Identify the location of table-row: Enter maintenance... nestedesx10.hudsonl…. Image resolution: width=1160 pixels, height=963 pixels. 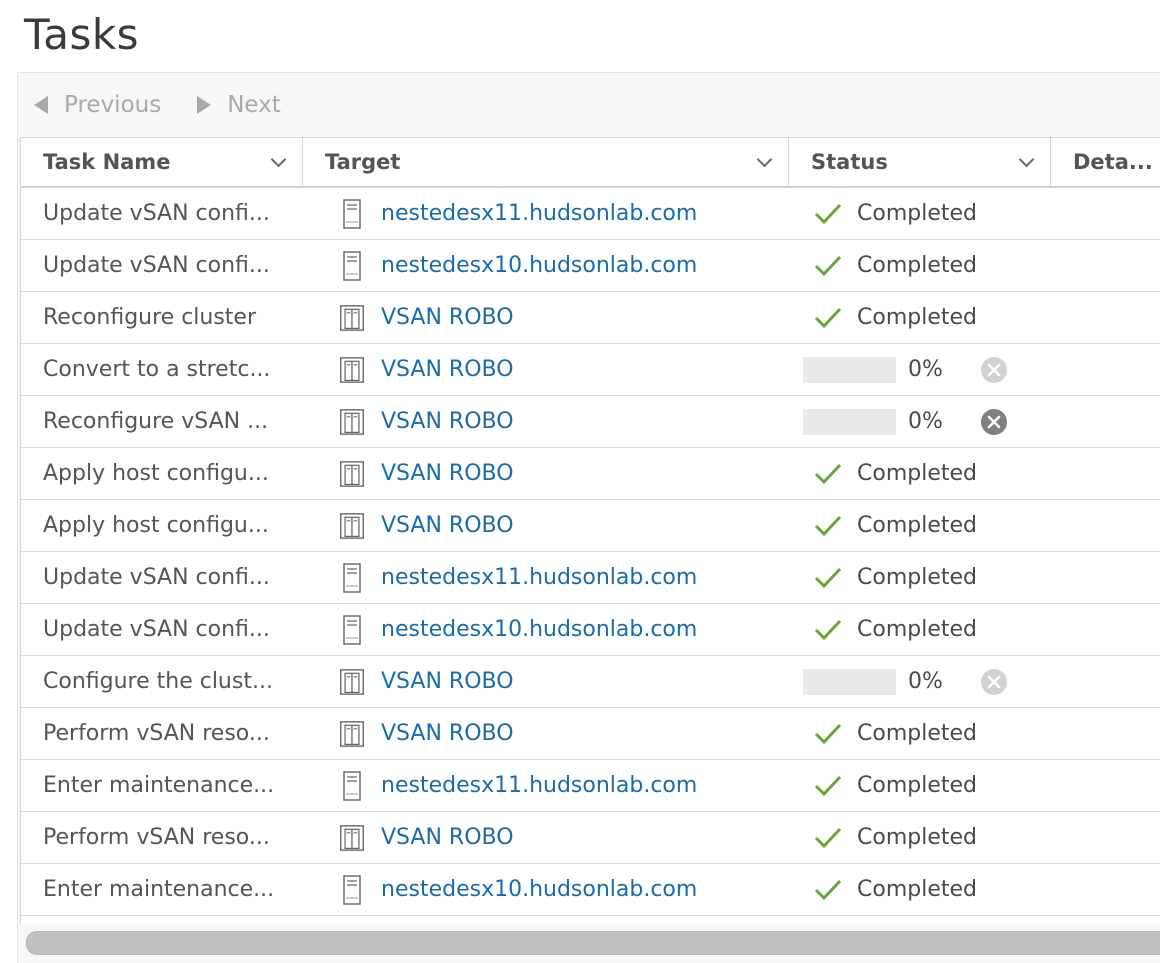
(590, 890).